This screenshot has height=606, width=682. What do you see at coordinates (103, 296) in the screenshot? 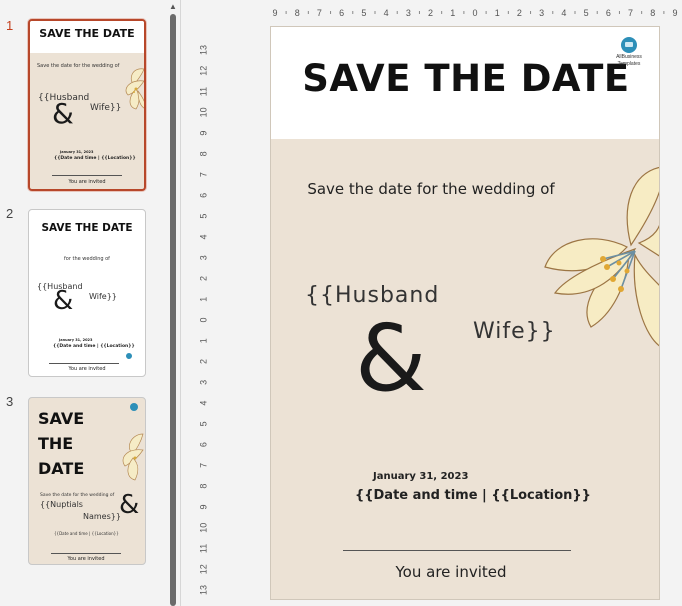
I see `thumb-wife: Wife}}` at bounding box center [103, 296].